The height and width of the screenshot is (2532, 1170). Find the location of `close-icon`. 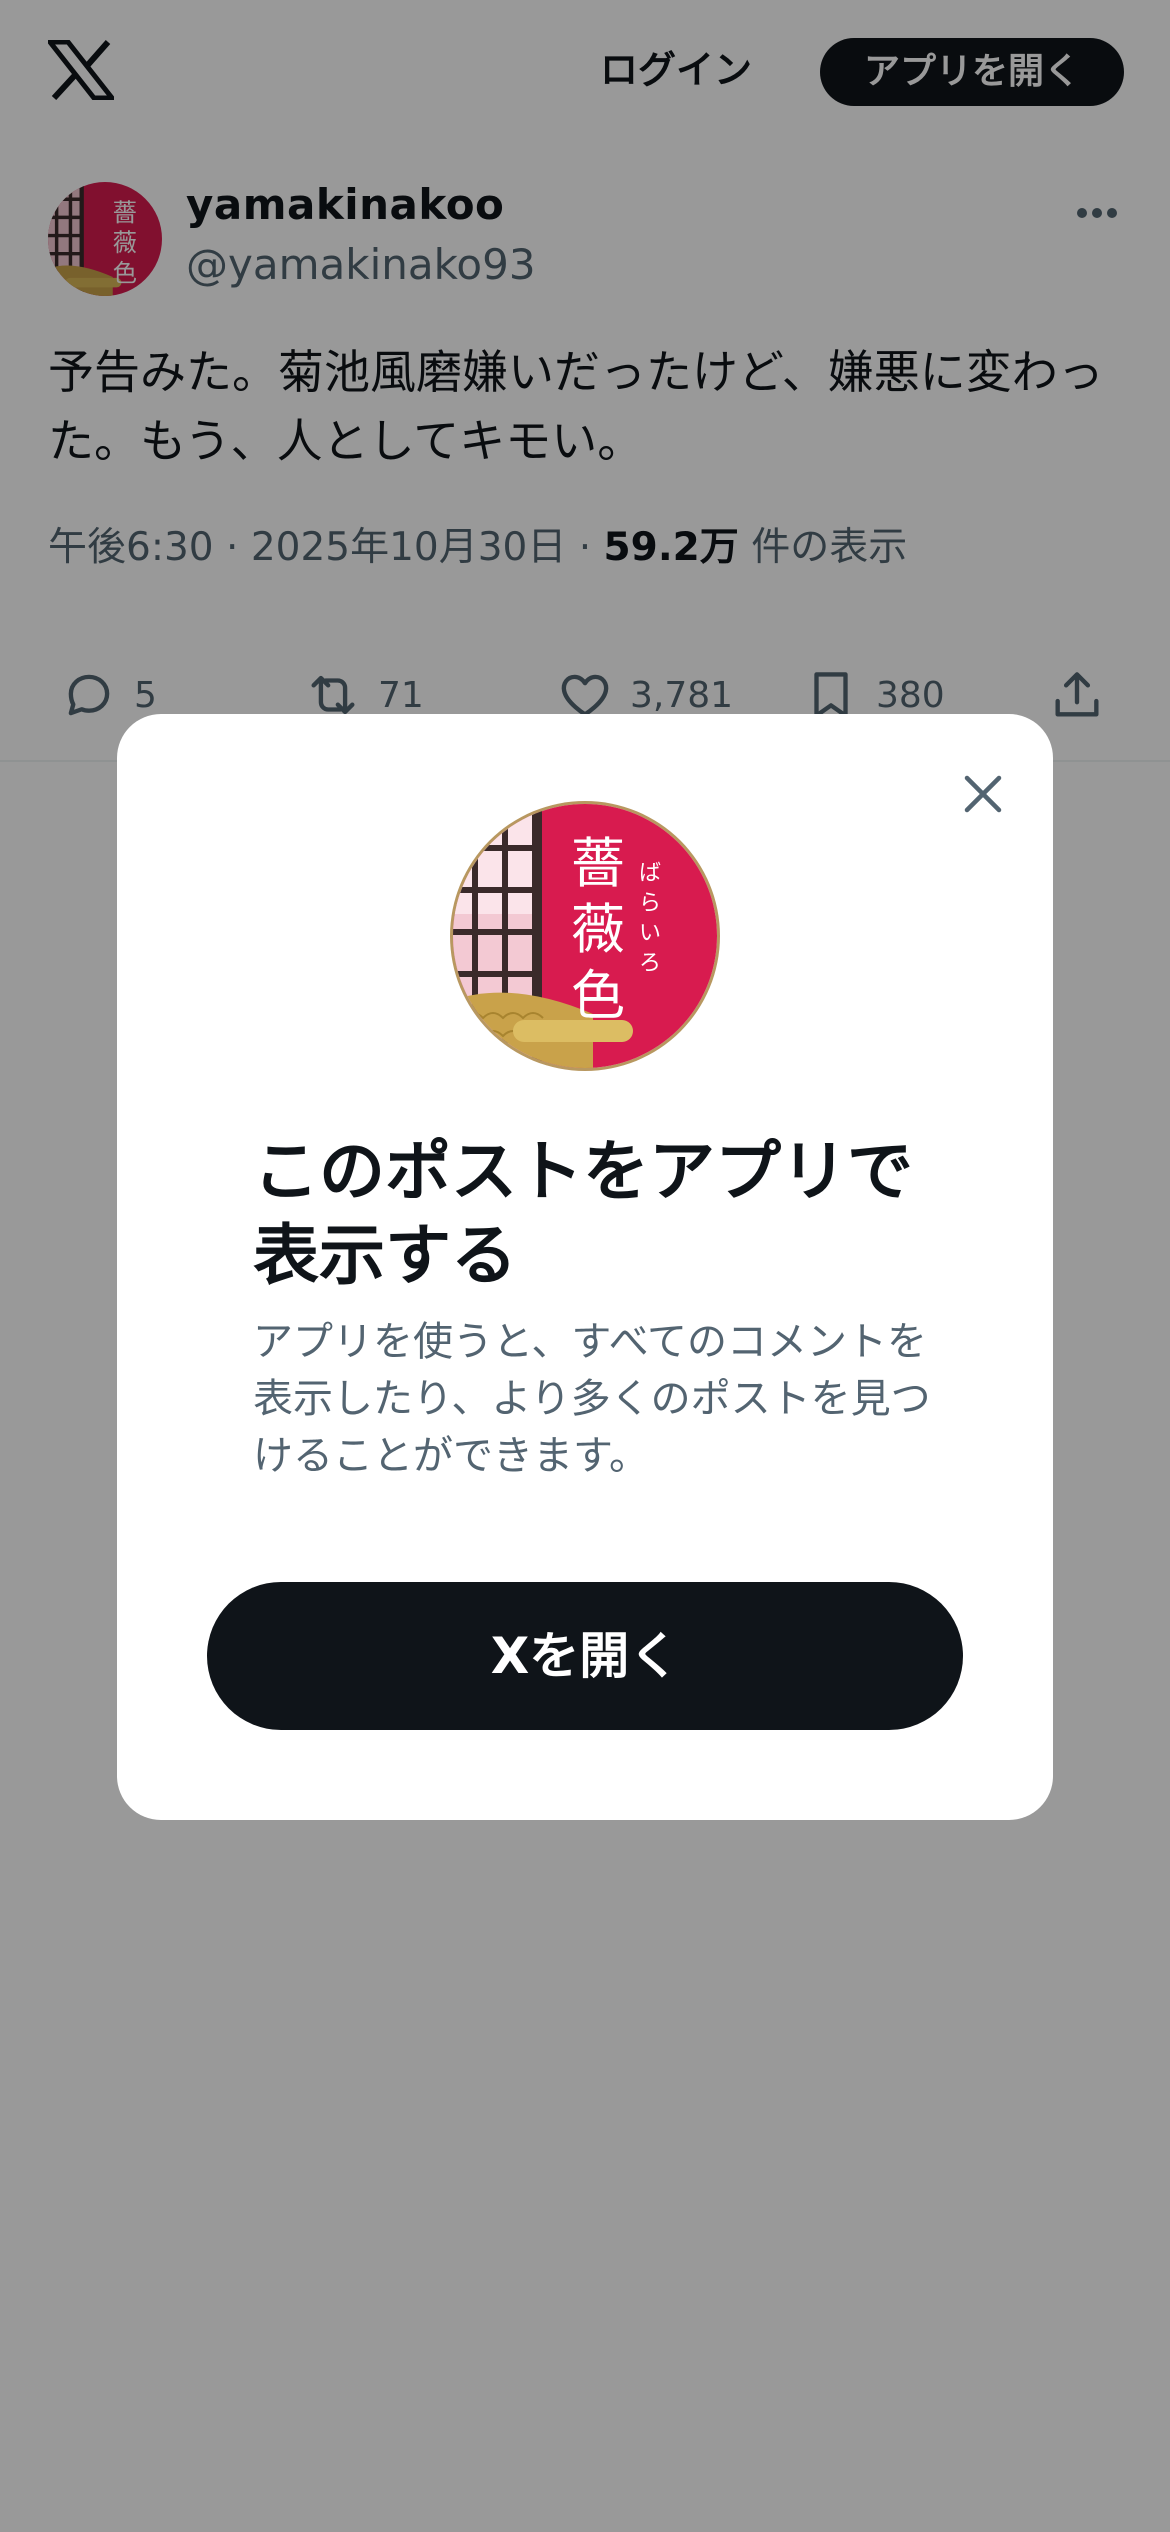

close-icon is located at coordinates (983, 794).